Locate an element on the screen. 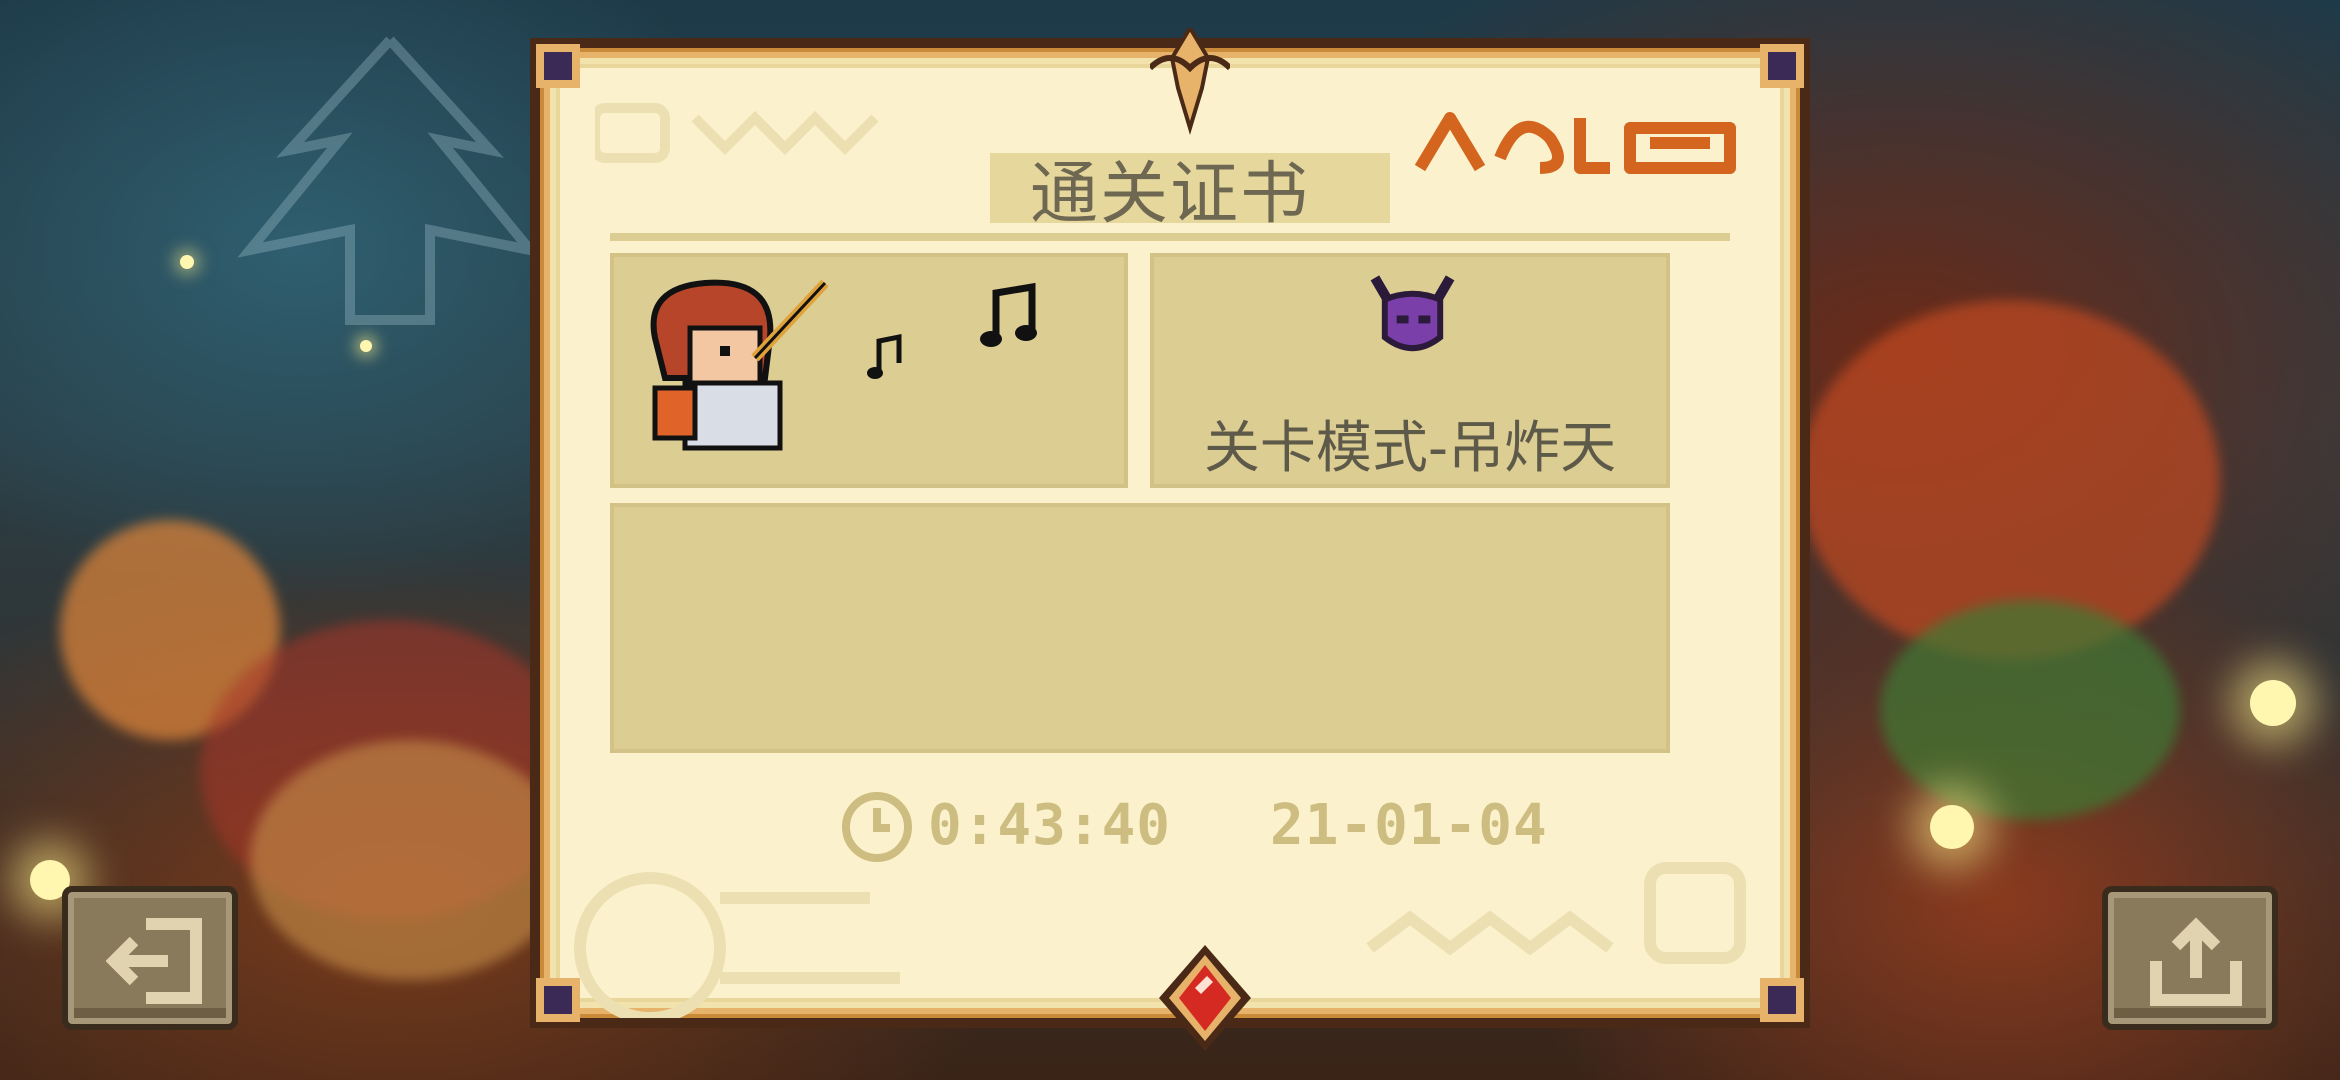 This screenshot has width=2340, height=1080. divider is located at coordinates (1170, 237).